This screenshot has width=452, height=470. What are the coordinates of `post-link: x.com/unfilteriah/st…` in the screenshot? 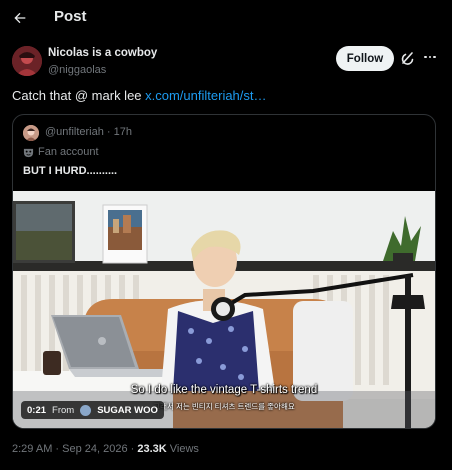 It's located at (205, 95).